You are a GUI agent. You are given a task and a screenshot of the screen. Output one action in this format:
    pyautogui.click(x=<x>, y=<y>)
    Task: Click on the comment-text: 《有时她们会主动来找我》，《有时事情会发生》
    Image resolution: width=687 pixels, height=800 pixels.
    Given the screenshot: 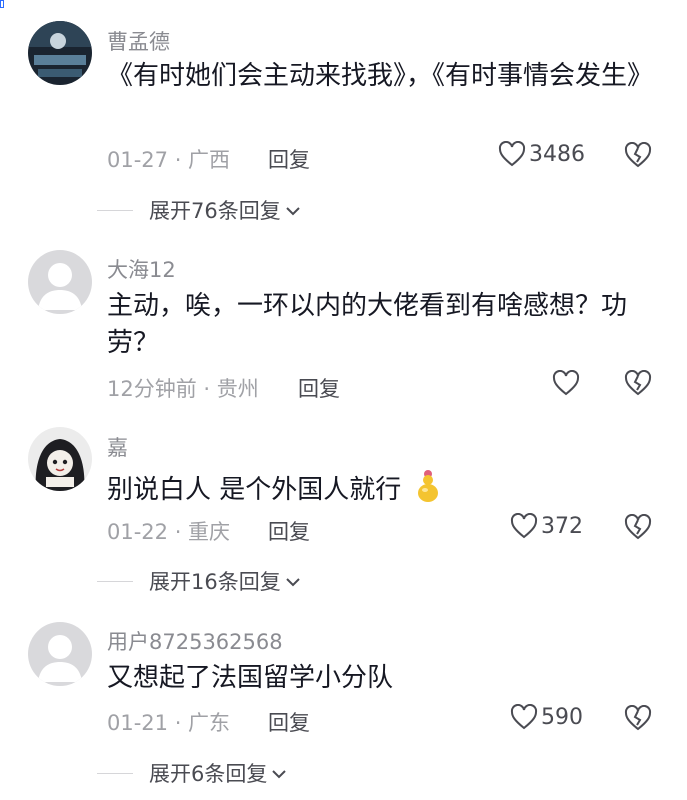 What is the action you would take?
    pyautogui.click(x=380, y=76)
    